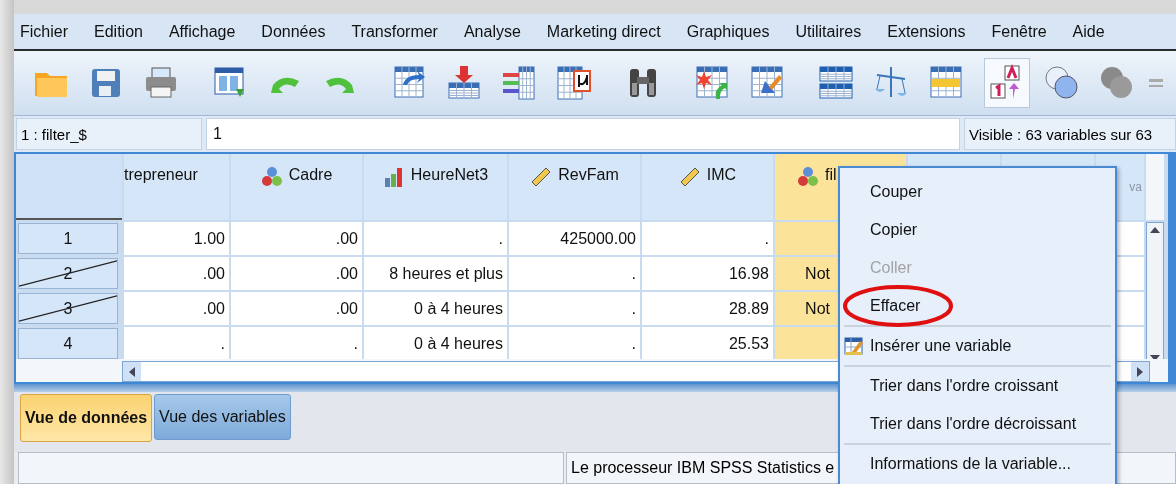  Describe the element at coordinates (707, 273) in the screenshot. I see `table-cell: 16.98` at that location.